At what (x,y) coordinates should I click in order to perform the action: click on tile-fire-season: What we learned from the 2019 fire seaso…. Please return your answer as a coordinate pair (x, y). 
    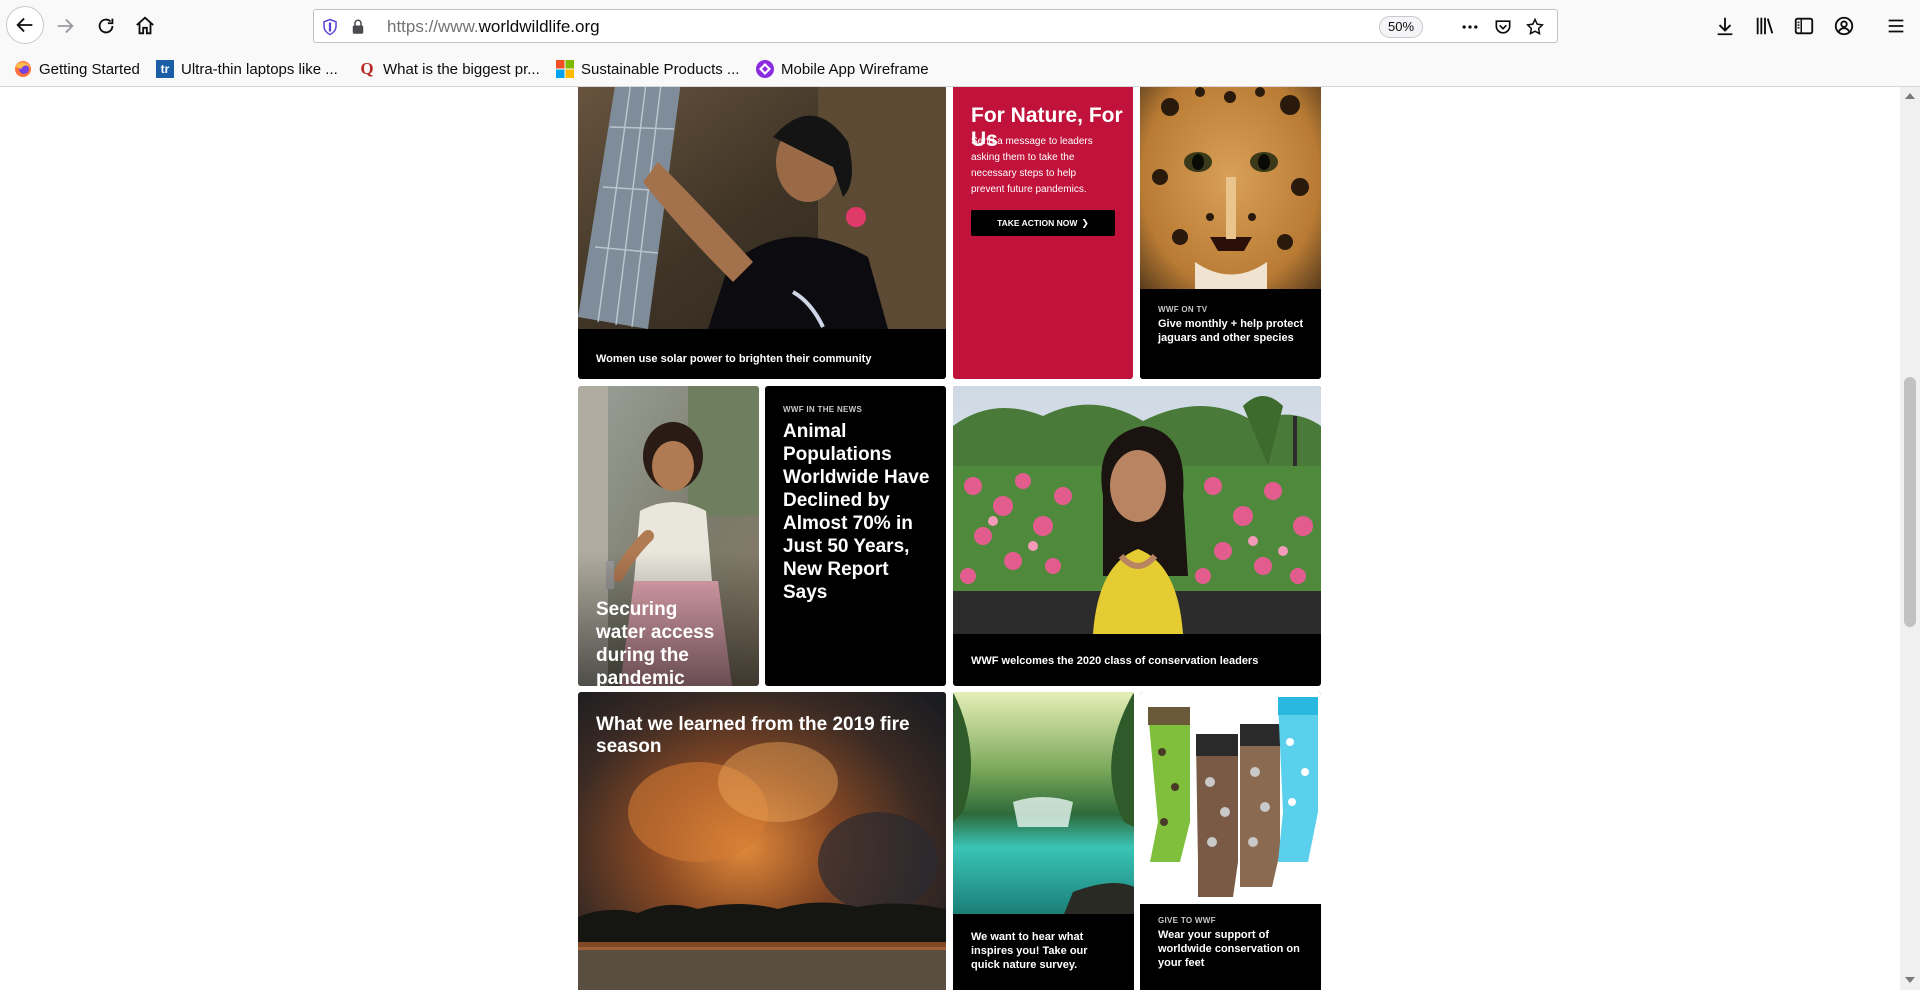
    Looking at the image, I should click on (762, 841).